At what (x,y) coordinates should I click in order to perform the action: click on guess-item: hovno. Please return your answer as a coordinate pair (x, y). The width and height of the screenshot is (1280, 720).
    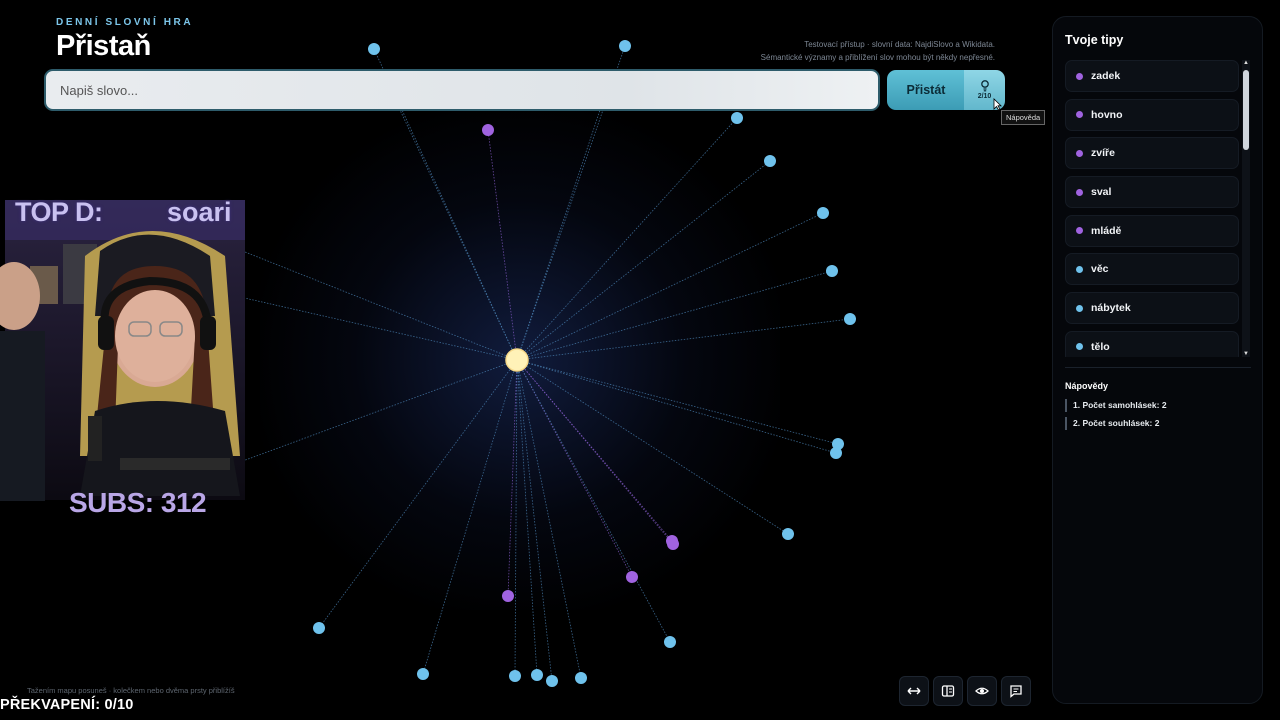
    Looking at the image, I should click on (1152, 114).